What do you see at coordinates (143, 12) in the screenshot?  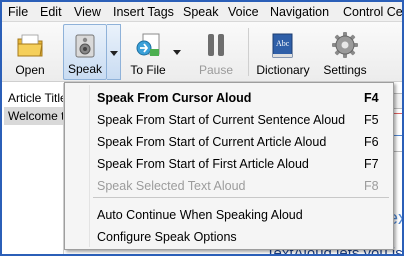 I see `menu-insert-tags: Insert Tags` at bounding box center [143, 12].